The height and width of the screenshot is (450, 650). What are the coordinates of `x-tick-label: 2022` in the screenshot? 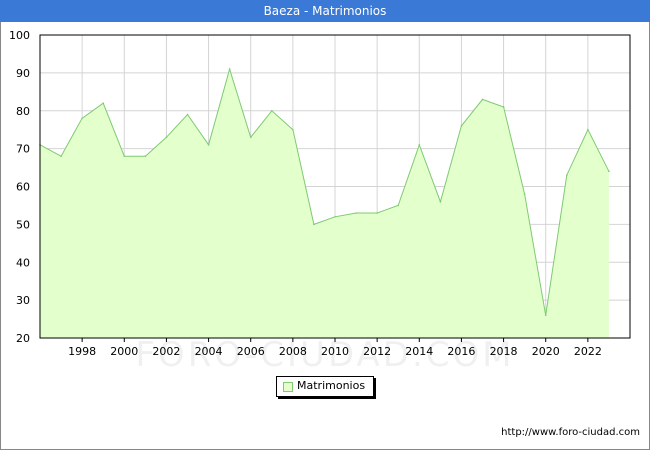 It's located at (588, 351).